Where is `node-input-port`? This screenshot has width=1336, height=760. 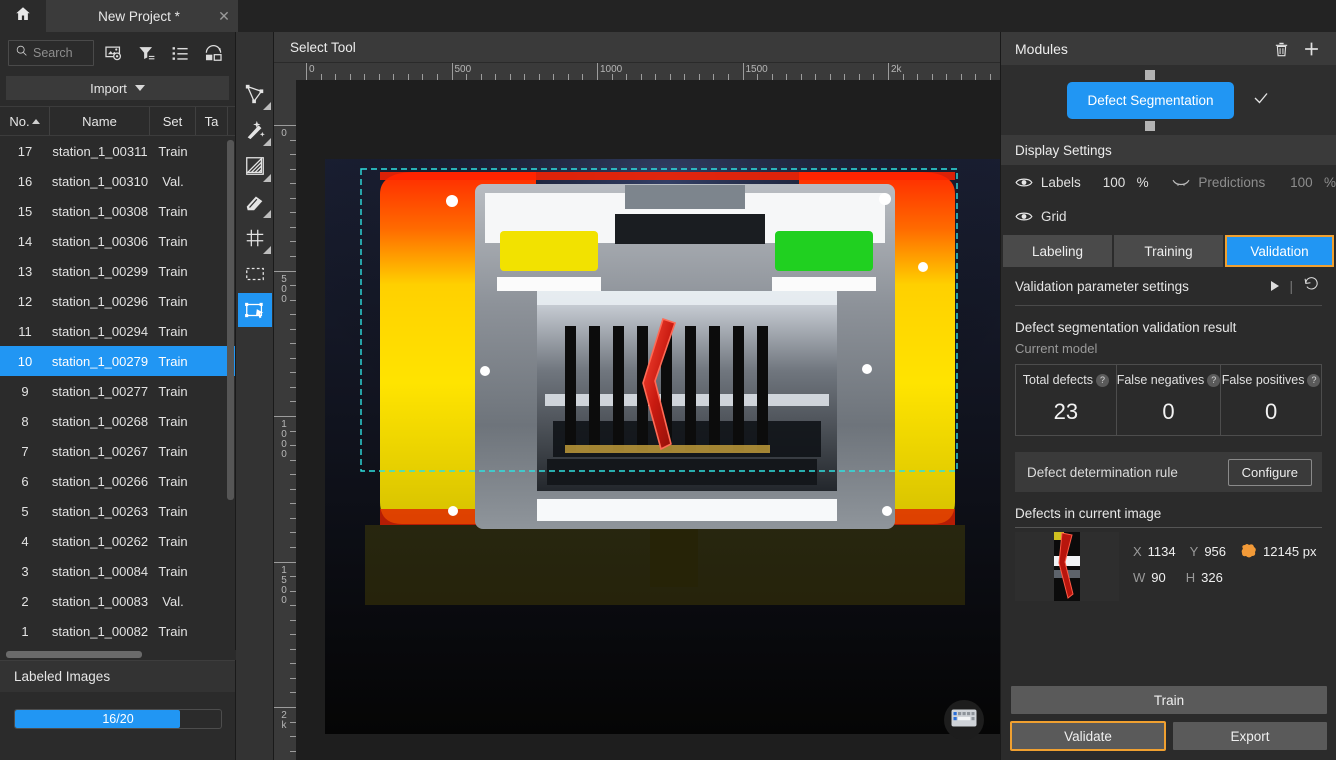
node-input-port is located at coordinates (1150, 74).